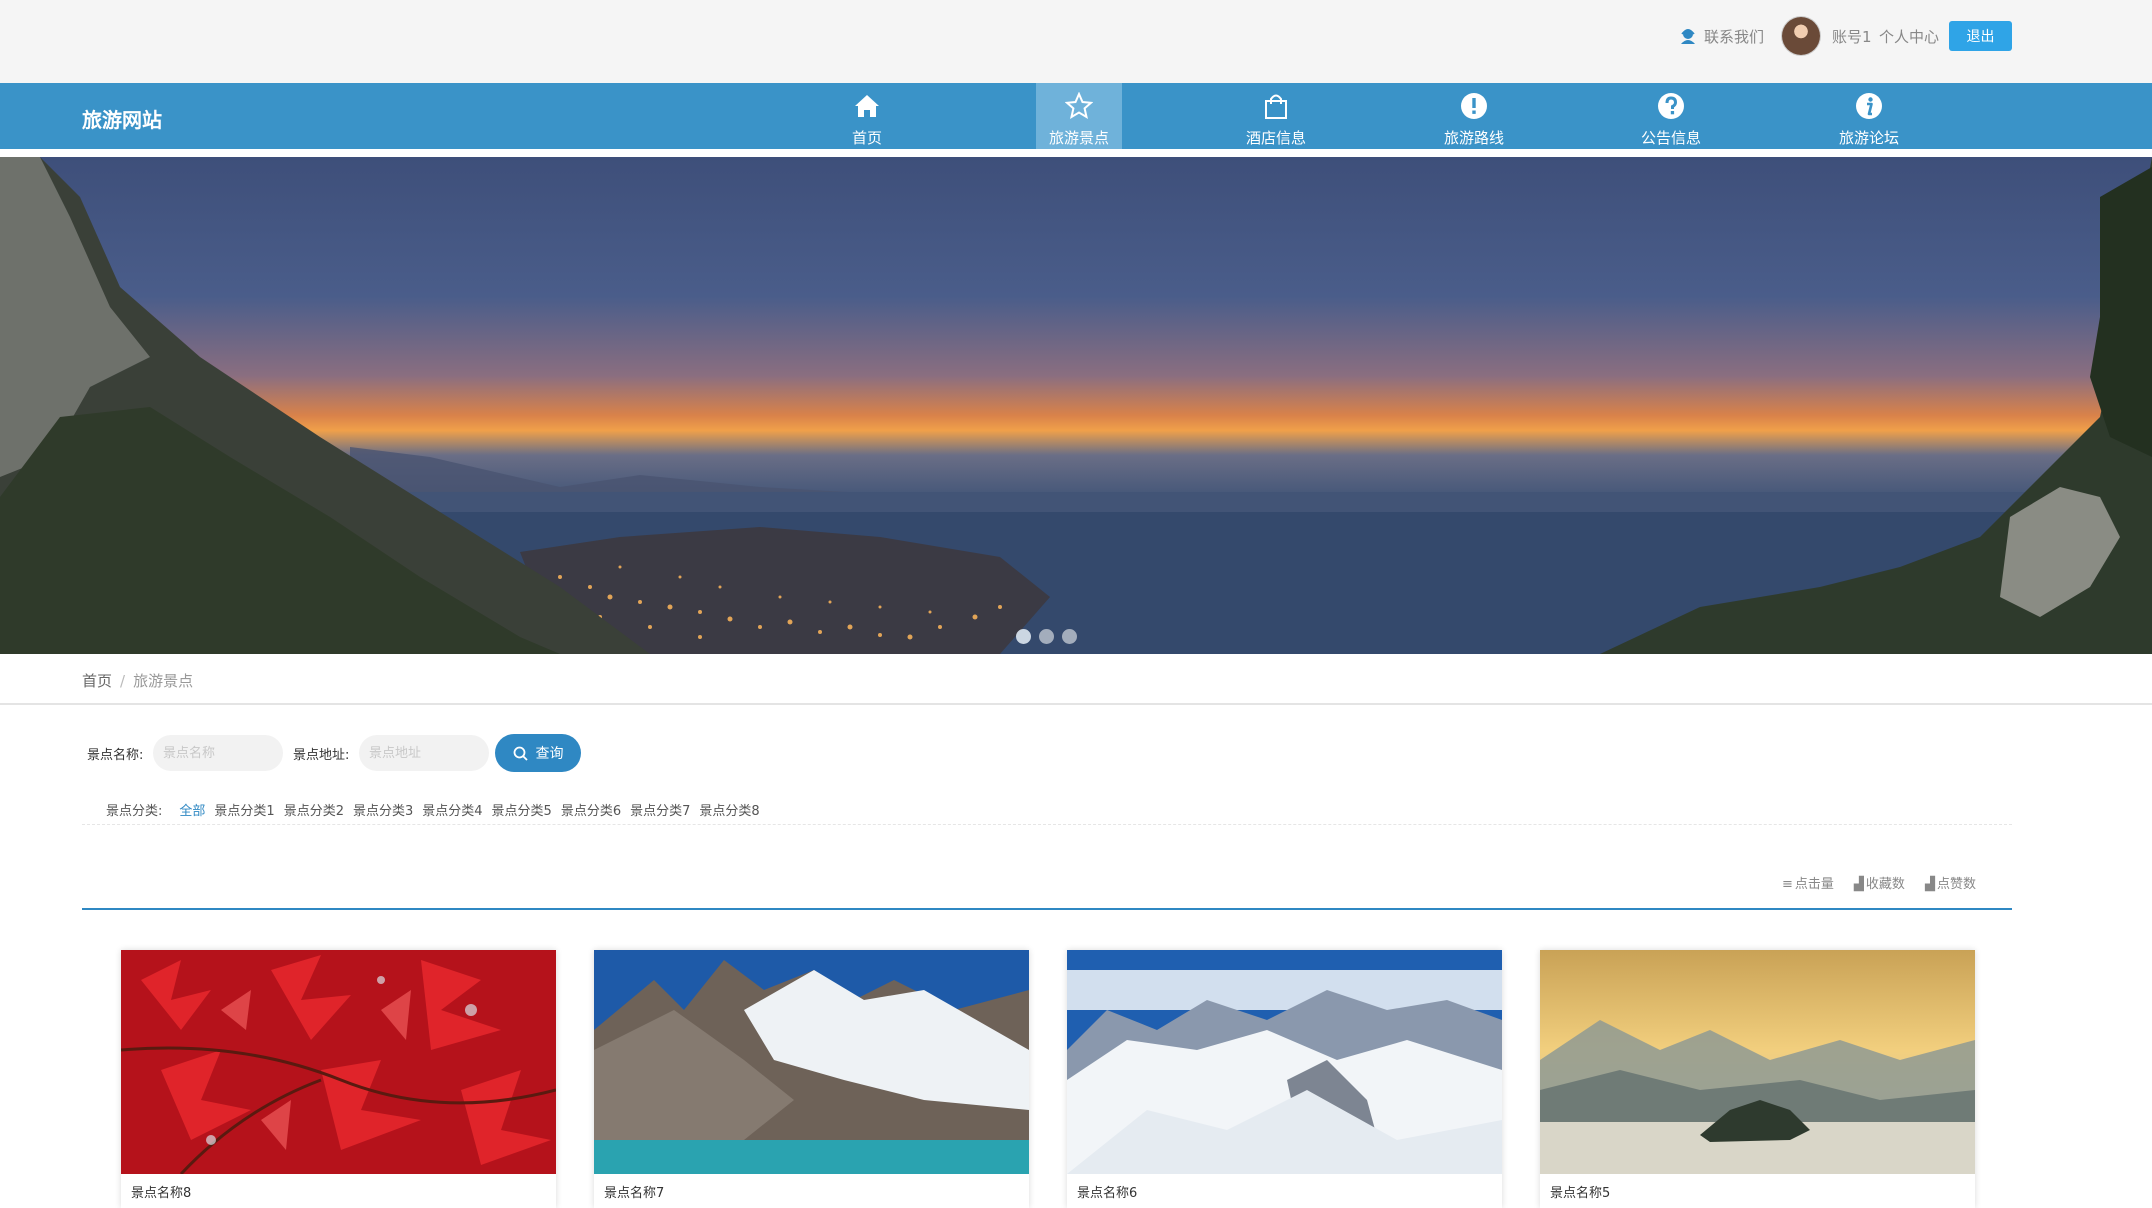  What do you see at coordinates (163, 681) in the screenshot?
I see `breadcrumb-current: 旅游景点` at bounding box center [163, 681].